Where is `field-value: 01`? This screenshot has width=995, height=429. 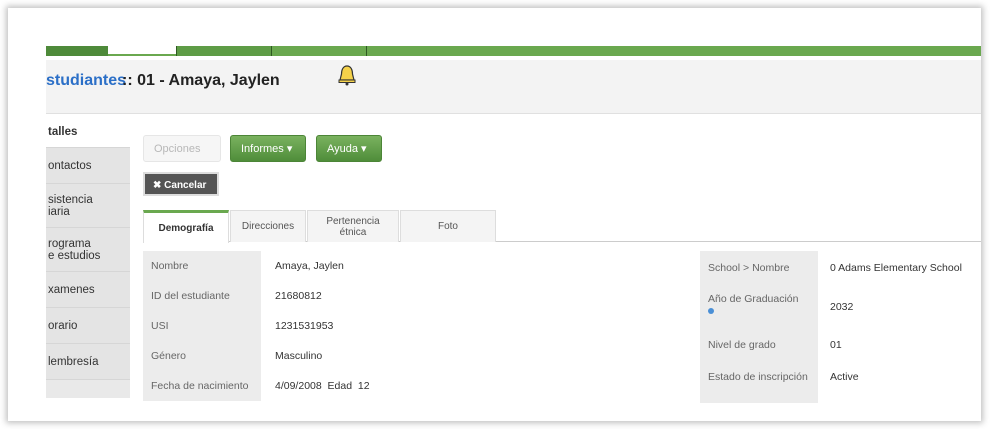
field-value: 01 is located at coordinates (836, 345).